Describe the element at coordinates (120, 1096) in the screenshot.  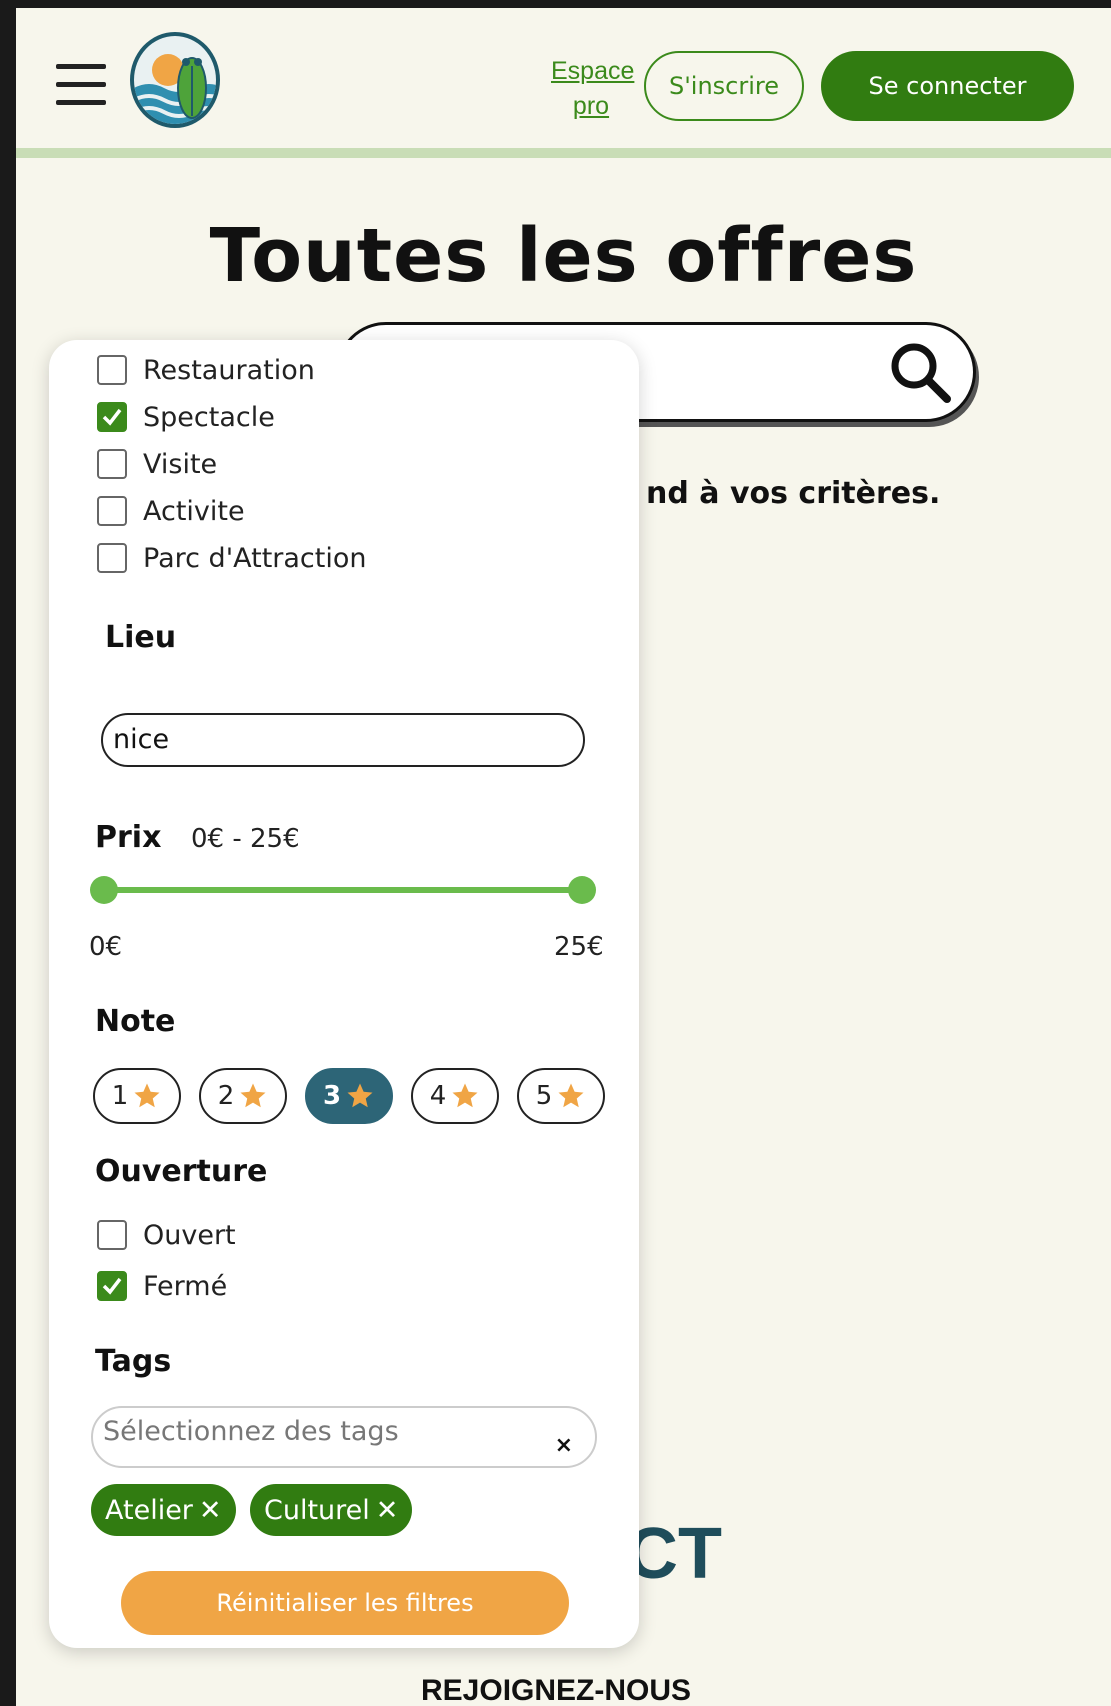
I see `note-value: 1` at that location.